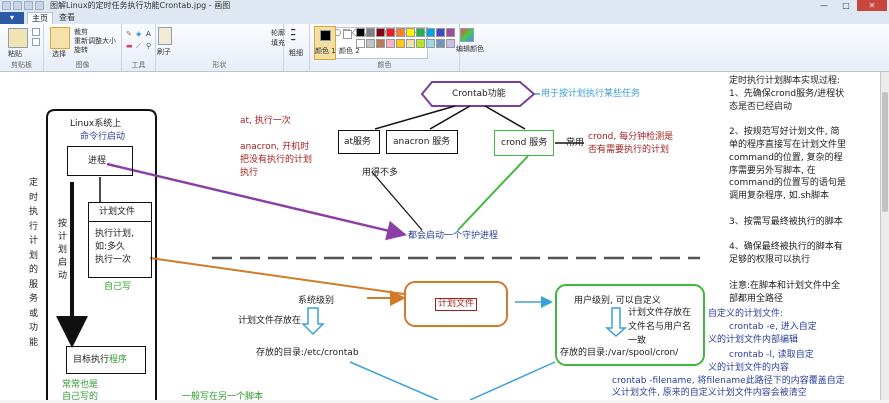  What do you see at coordinates (63, 276) in the screenshot?
I see `by-plan-start-char: 动` at bounding box center [63, 276].